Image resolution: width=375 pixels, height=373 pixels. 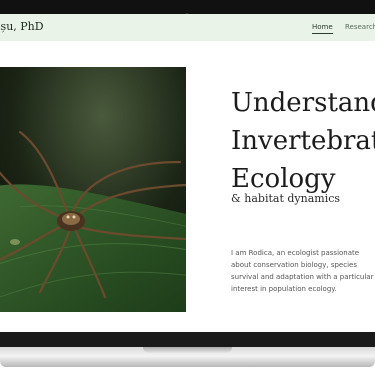 What do you see at coordinates (187, 350) in the screenshot?
I see `laptop-opening-lip` at bounding box center [187, 350].